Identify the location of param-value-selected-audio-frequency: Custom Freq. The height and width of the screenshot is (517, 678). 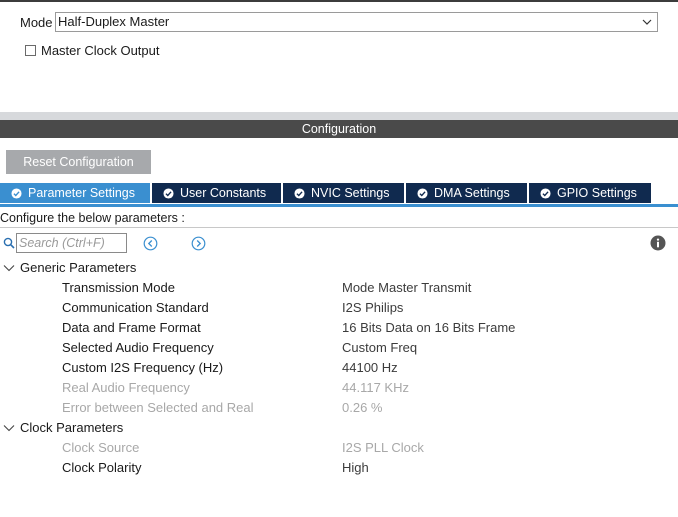
(379, 347).